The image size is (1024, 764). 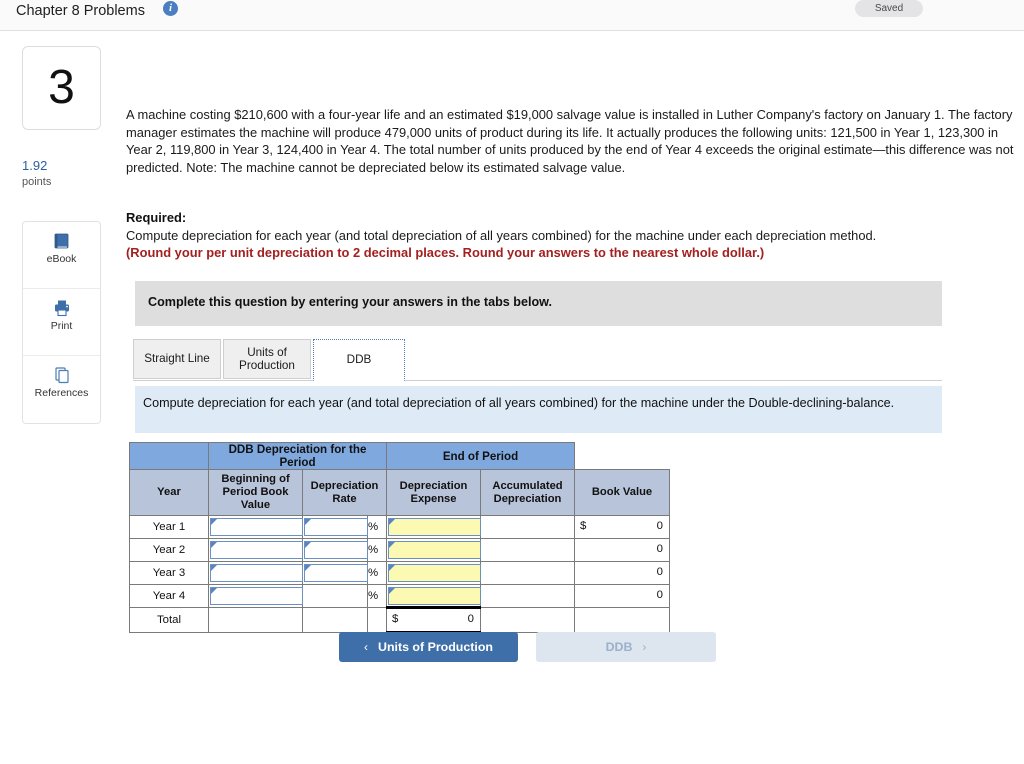 What do you see at coordinates (377, 550) in the screenshot?
I see `percent-symbol-year-2: %` at bounding box center [377, 550].